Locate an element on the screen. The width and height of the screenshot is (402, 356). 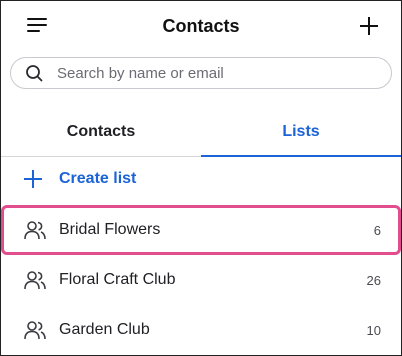
add-icon is located at coordinates (369, 26).